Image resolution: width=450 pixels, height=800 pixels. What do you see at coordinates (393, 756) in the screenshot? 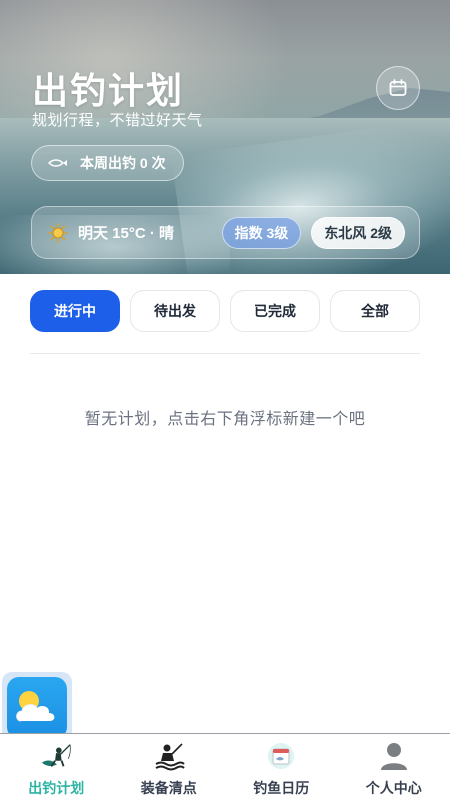
I see `user-icon` at bounding box center [393, 756].